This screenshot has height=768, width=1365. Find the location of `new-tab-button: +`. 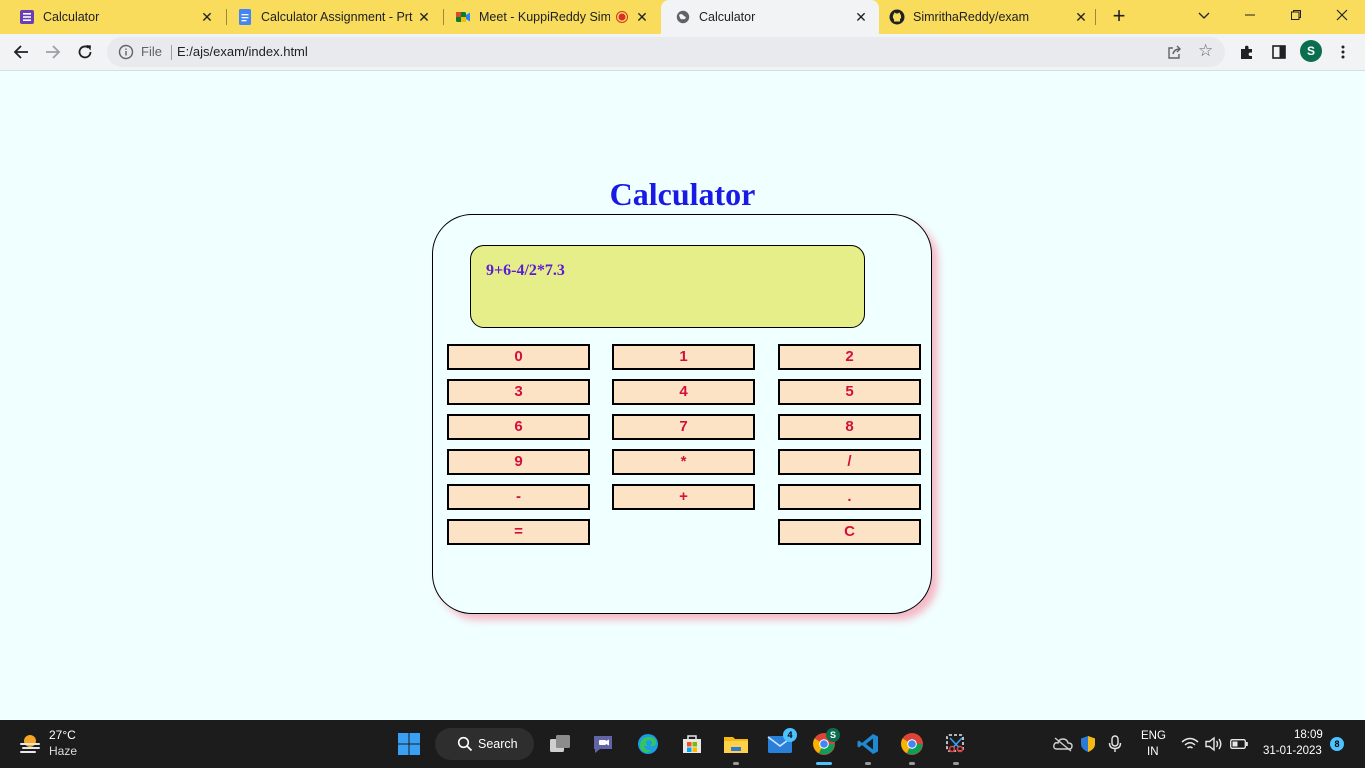

new-tab-button: + is located at coordinates (1119, 17).